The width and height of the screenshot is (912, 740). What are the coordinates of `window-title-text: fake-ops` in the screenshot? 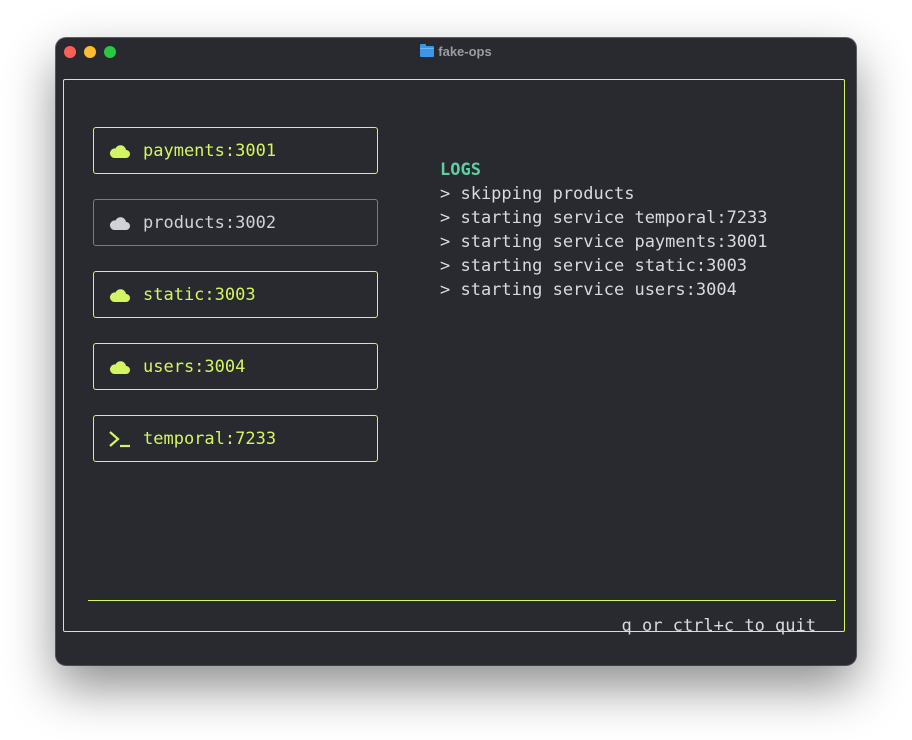 It's located at (465, 51).